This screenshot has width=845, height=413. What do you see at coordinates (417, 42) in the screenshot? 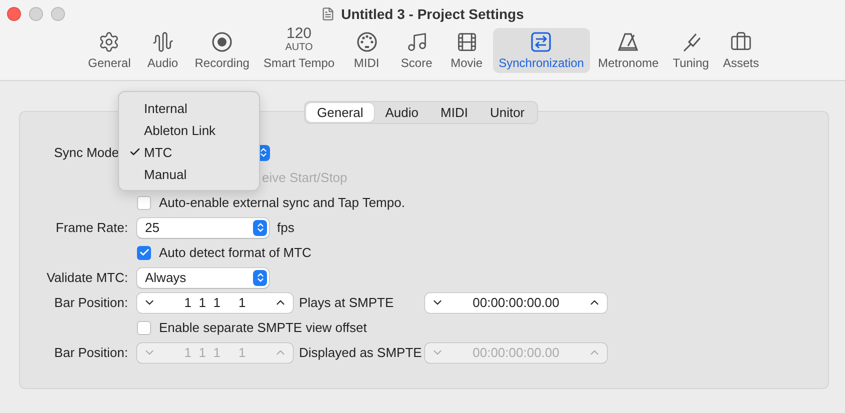
I see `music-notes-icon` at bounding box center [417, 42].